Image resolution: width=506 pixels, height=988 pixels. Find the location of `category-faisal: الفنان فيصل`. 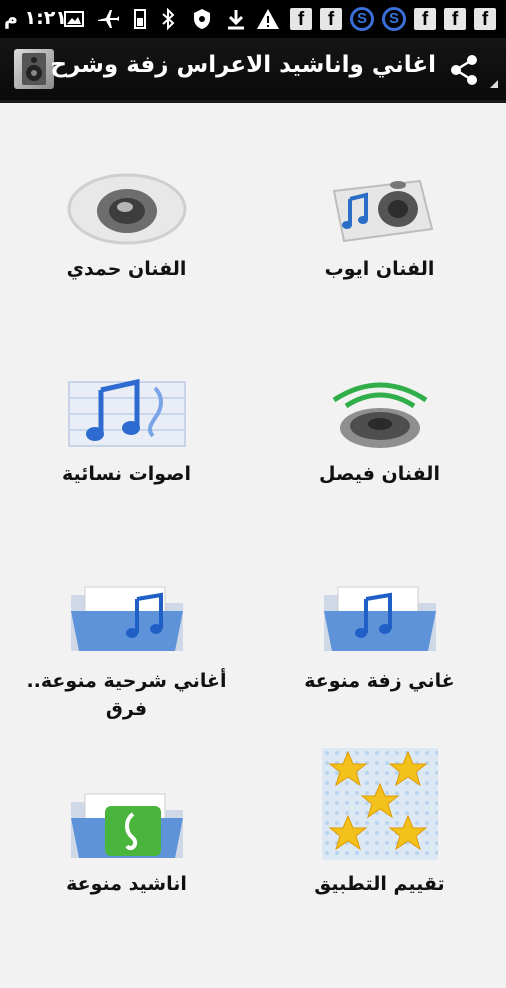

category-faisal: الفنان فيصل is located at coordinates (379, 478).